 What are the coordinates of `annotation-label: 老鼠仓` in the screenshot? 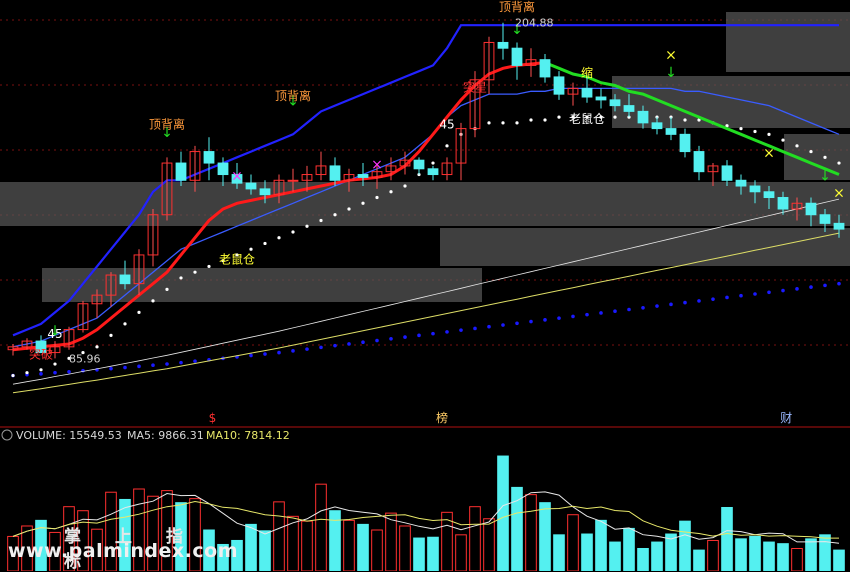 It's located at (587, 119).